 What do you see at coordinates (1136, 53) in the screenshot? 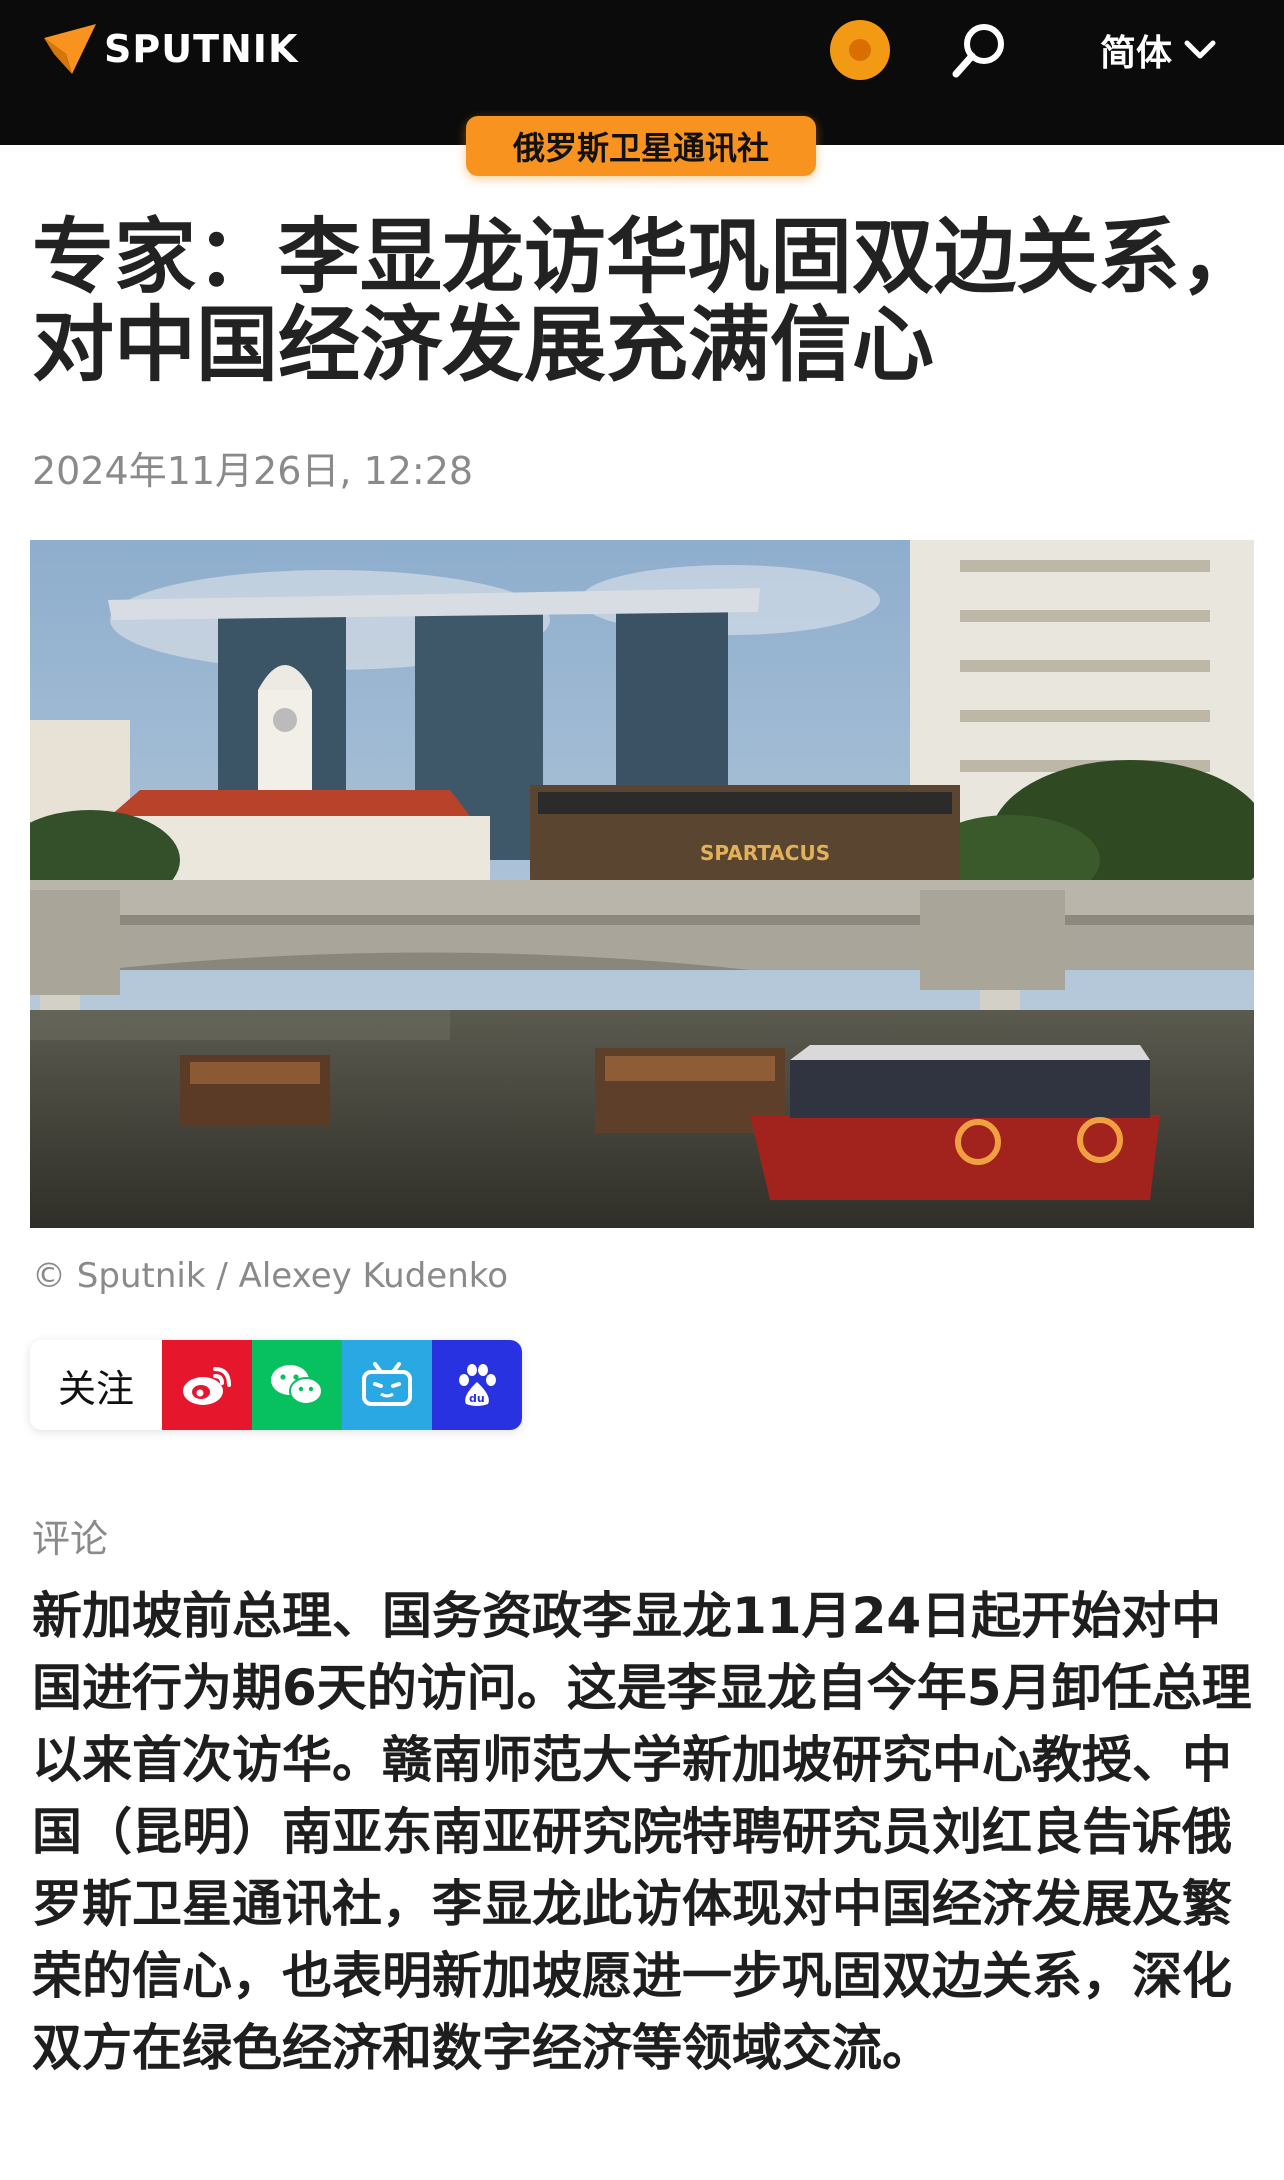
I see `language-label: 简体` at bounding box center [1136, 53].